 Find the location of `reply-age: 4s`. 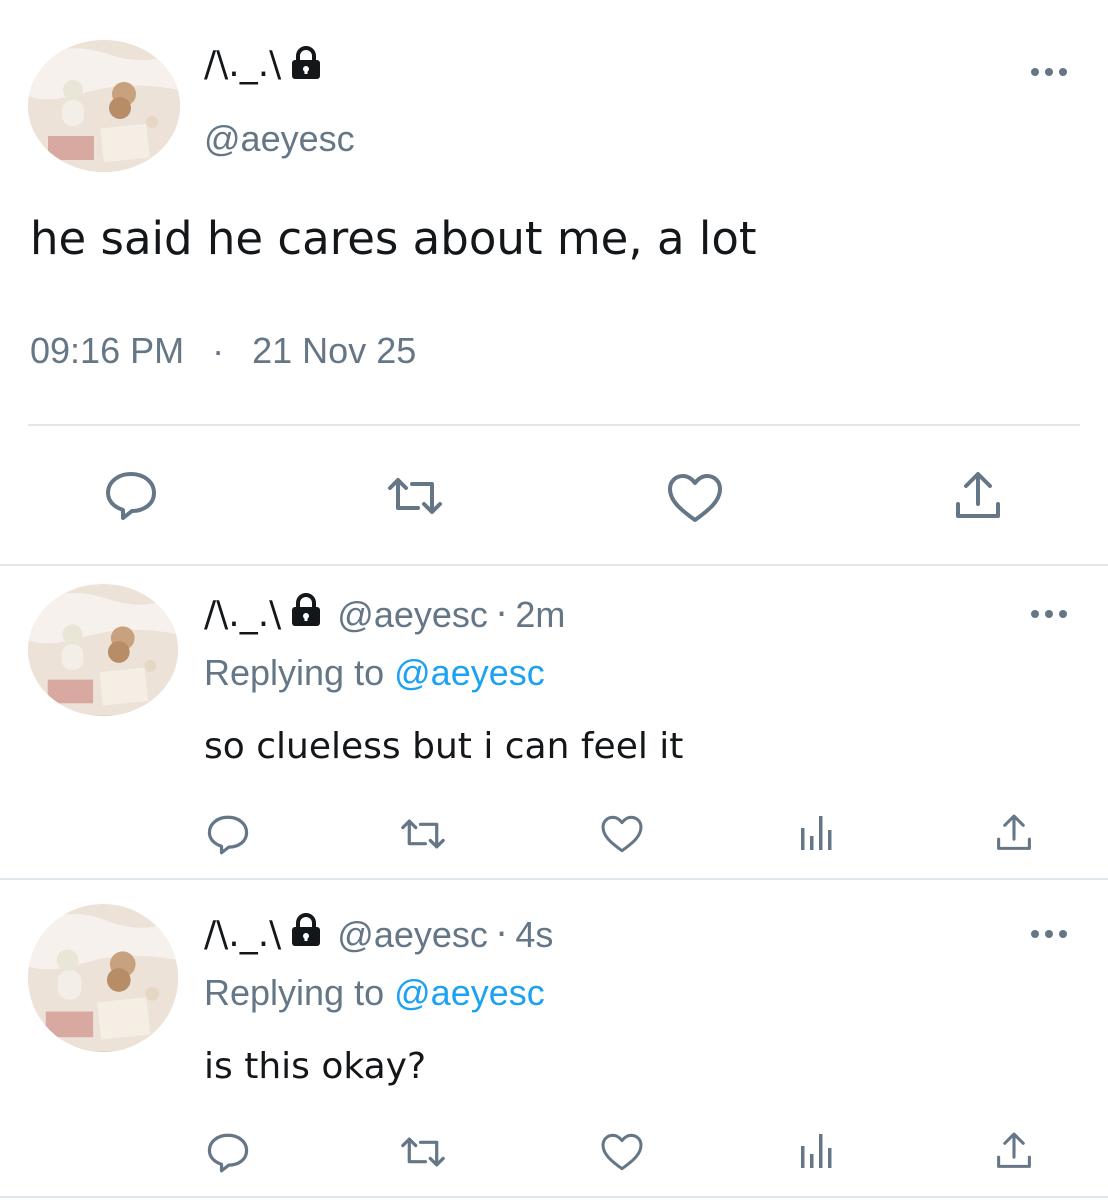

reply-age: 4s is located at coordinates (534, 935).